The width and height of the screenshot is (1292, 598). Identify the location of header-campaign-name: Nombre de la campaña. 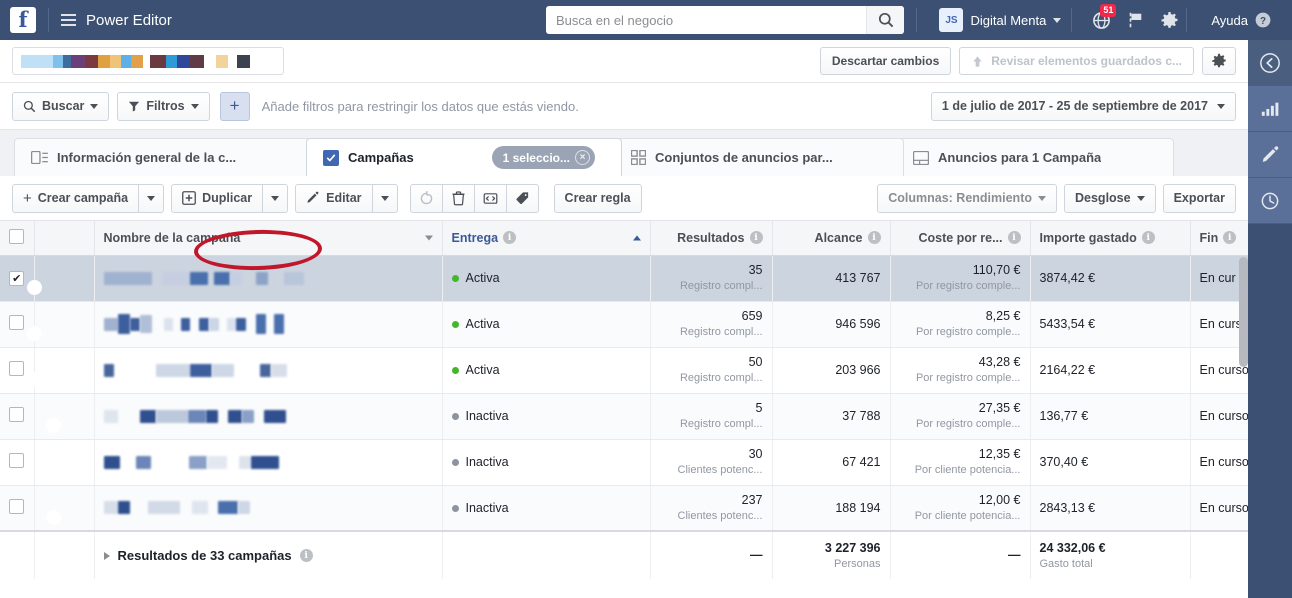
(268, 238).